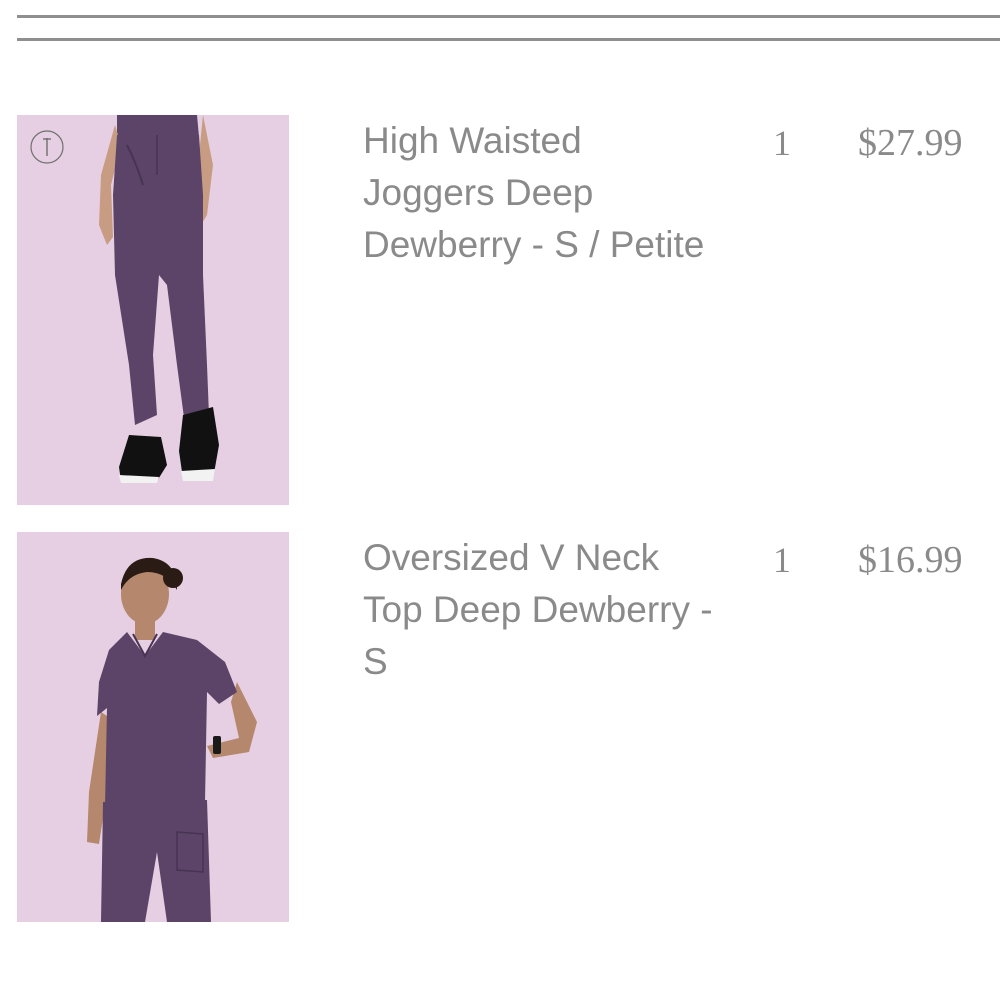  What do you see at coordinates (508, 16) in the screenshot?
I see `top-divider` at bounding box center [508, 16].